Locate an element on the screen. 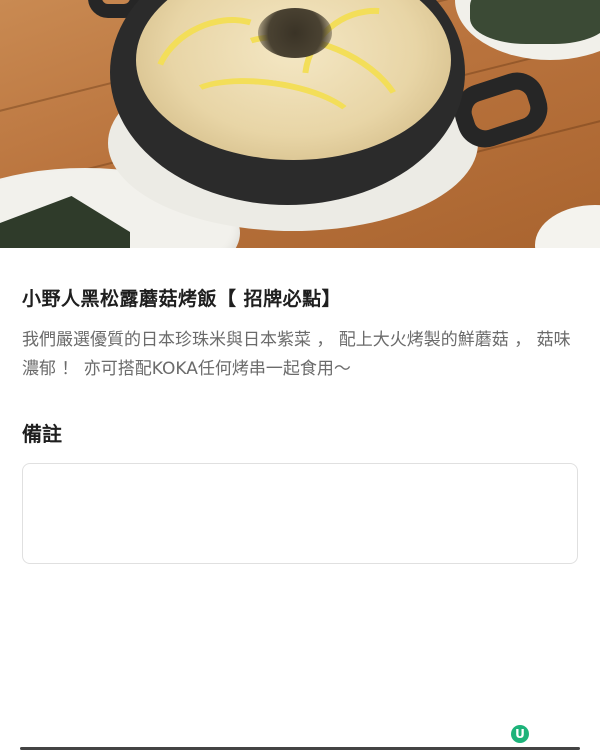 The height and width of the screenshot is (750, 600). remarks-input is located at coordinates (300, 513).